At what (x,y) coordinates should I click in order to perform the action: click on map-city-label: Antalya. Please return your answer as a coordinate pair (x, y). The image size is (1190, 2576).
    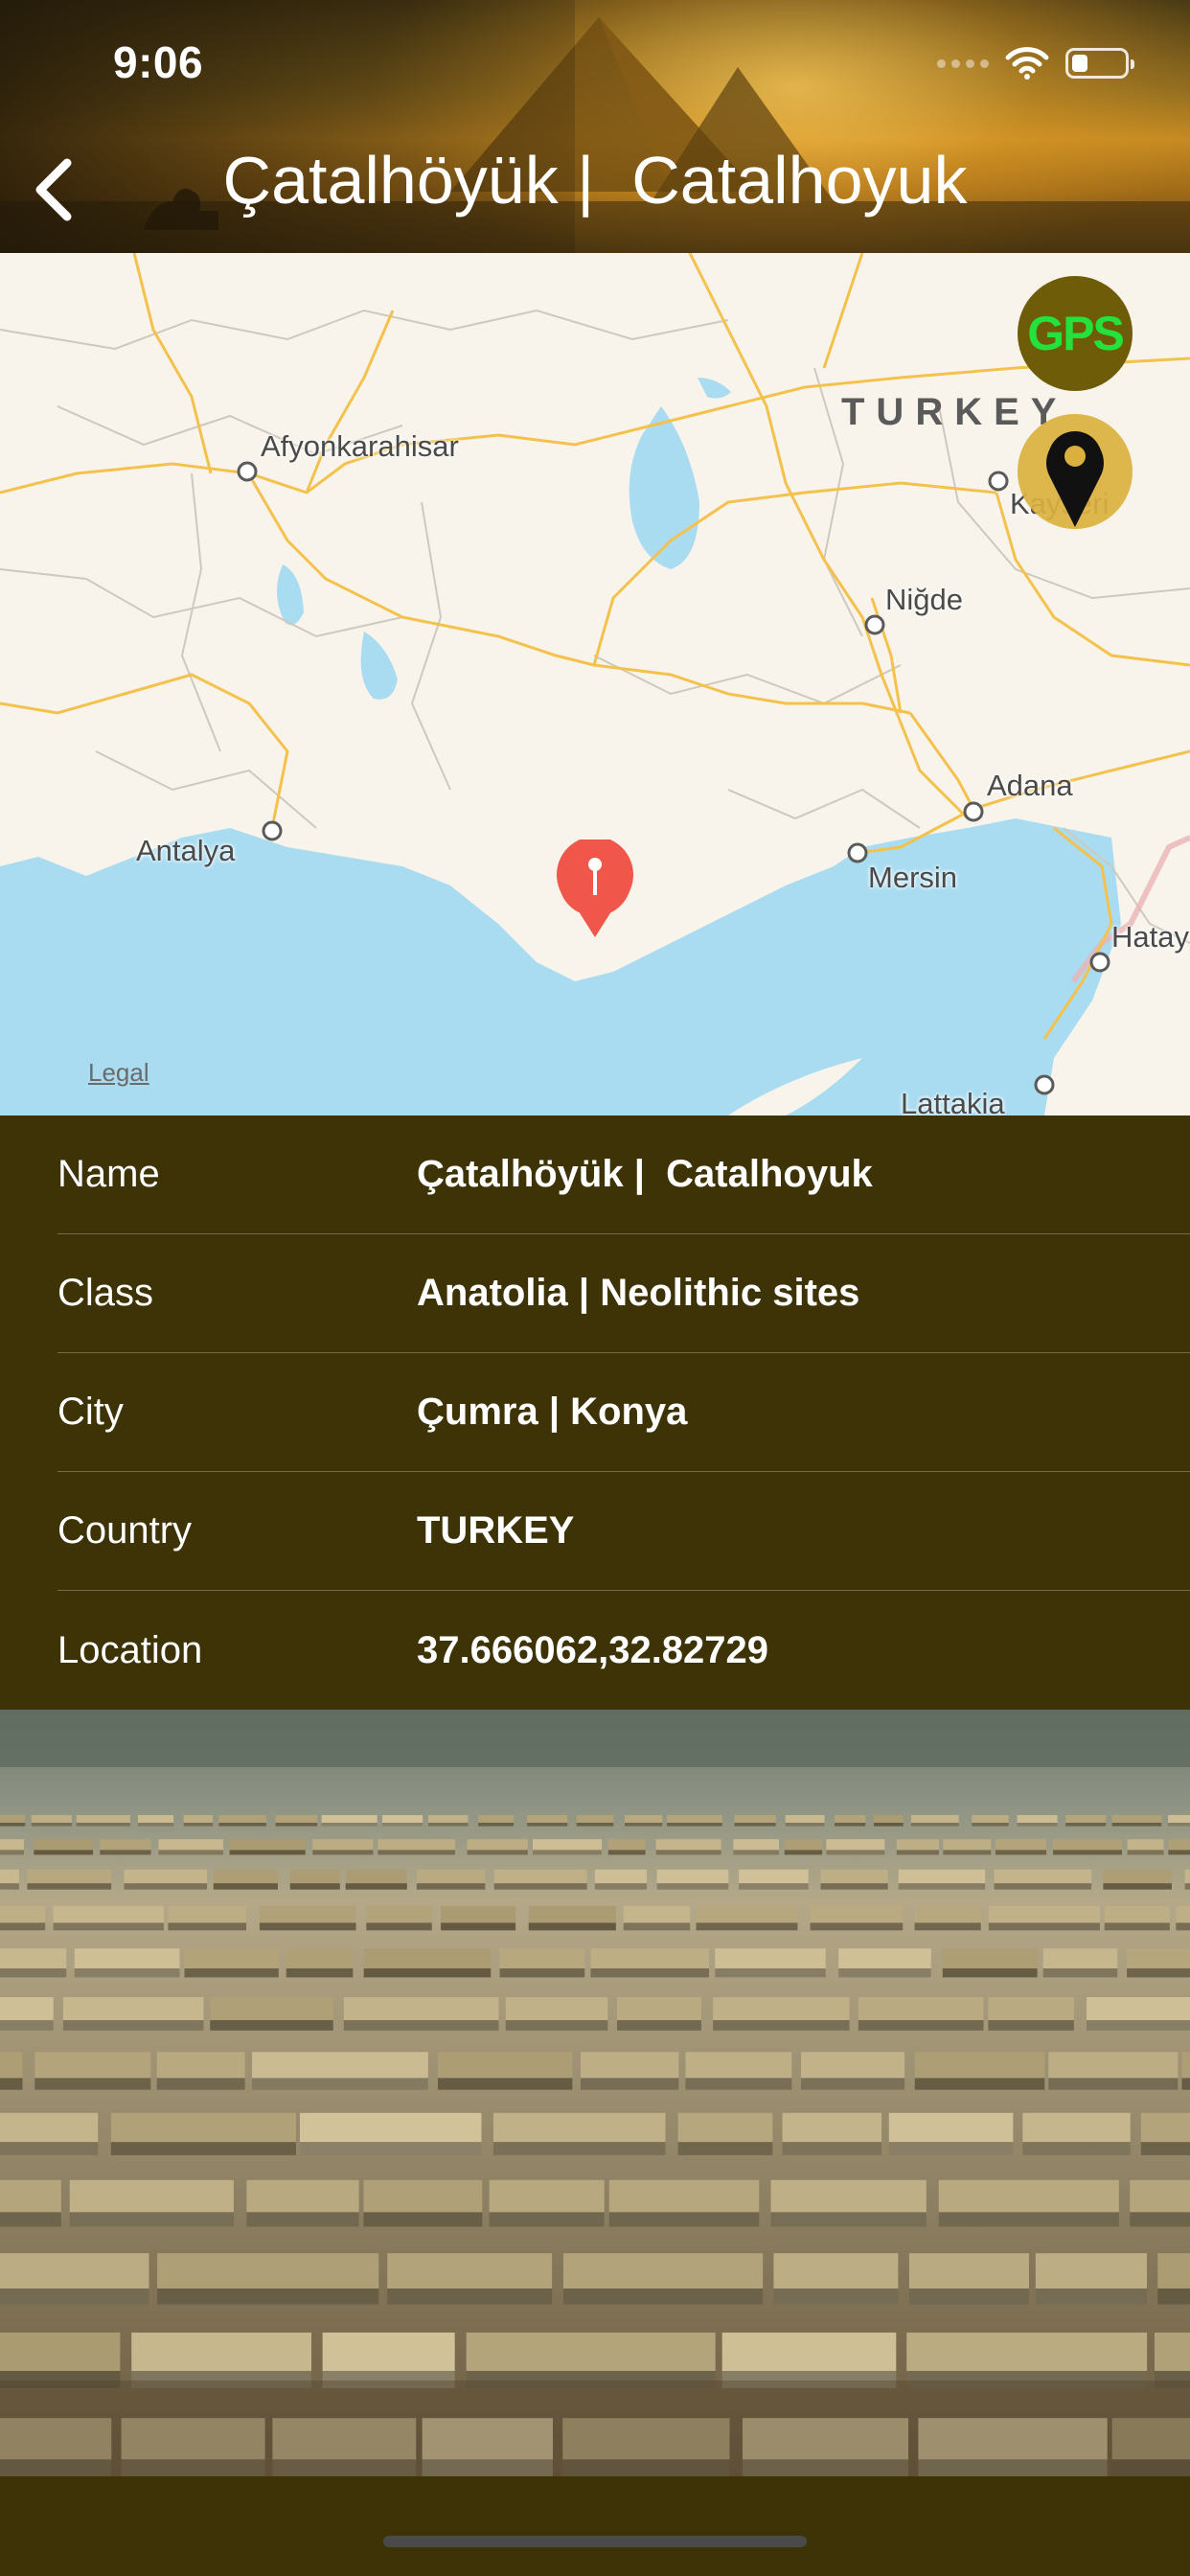
    Looking at the image, I should click on (186, 851).